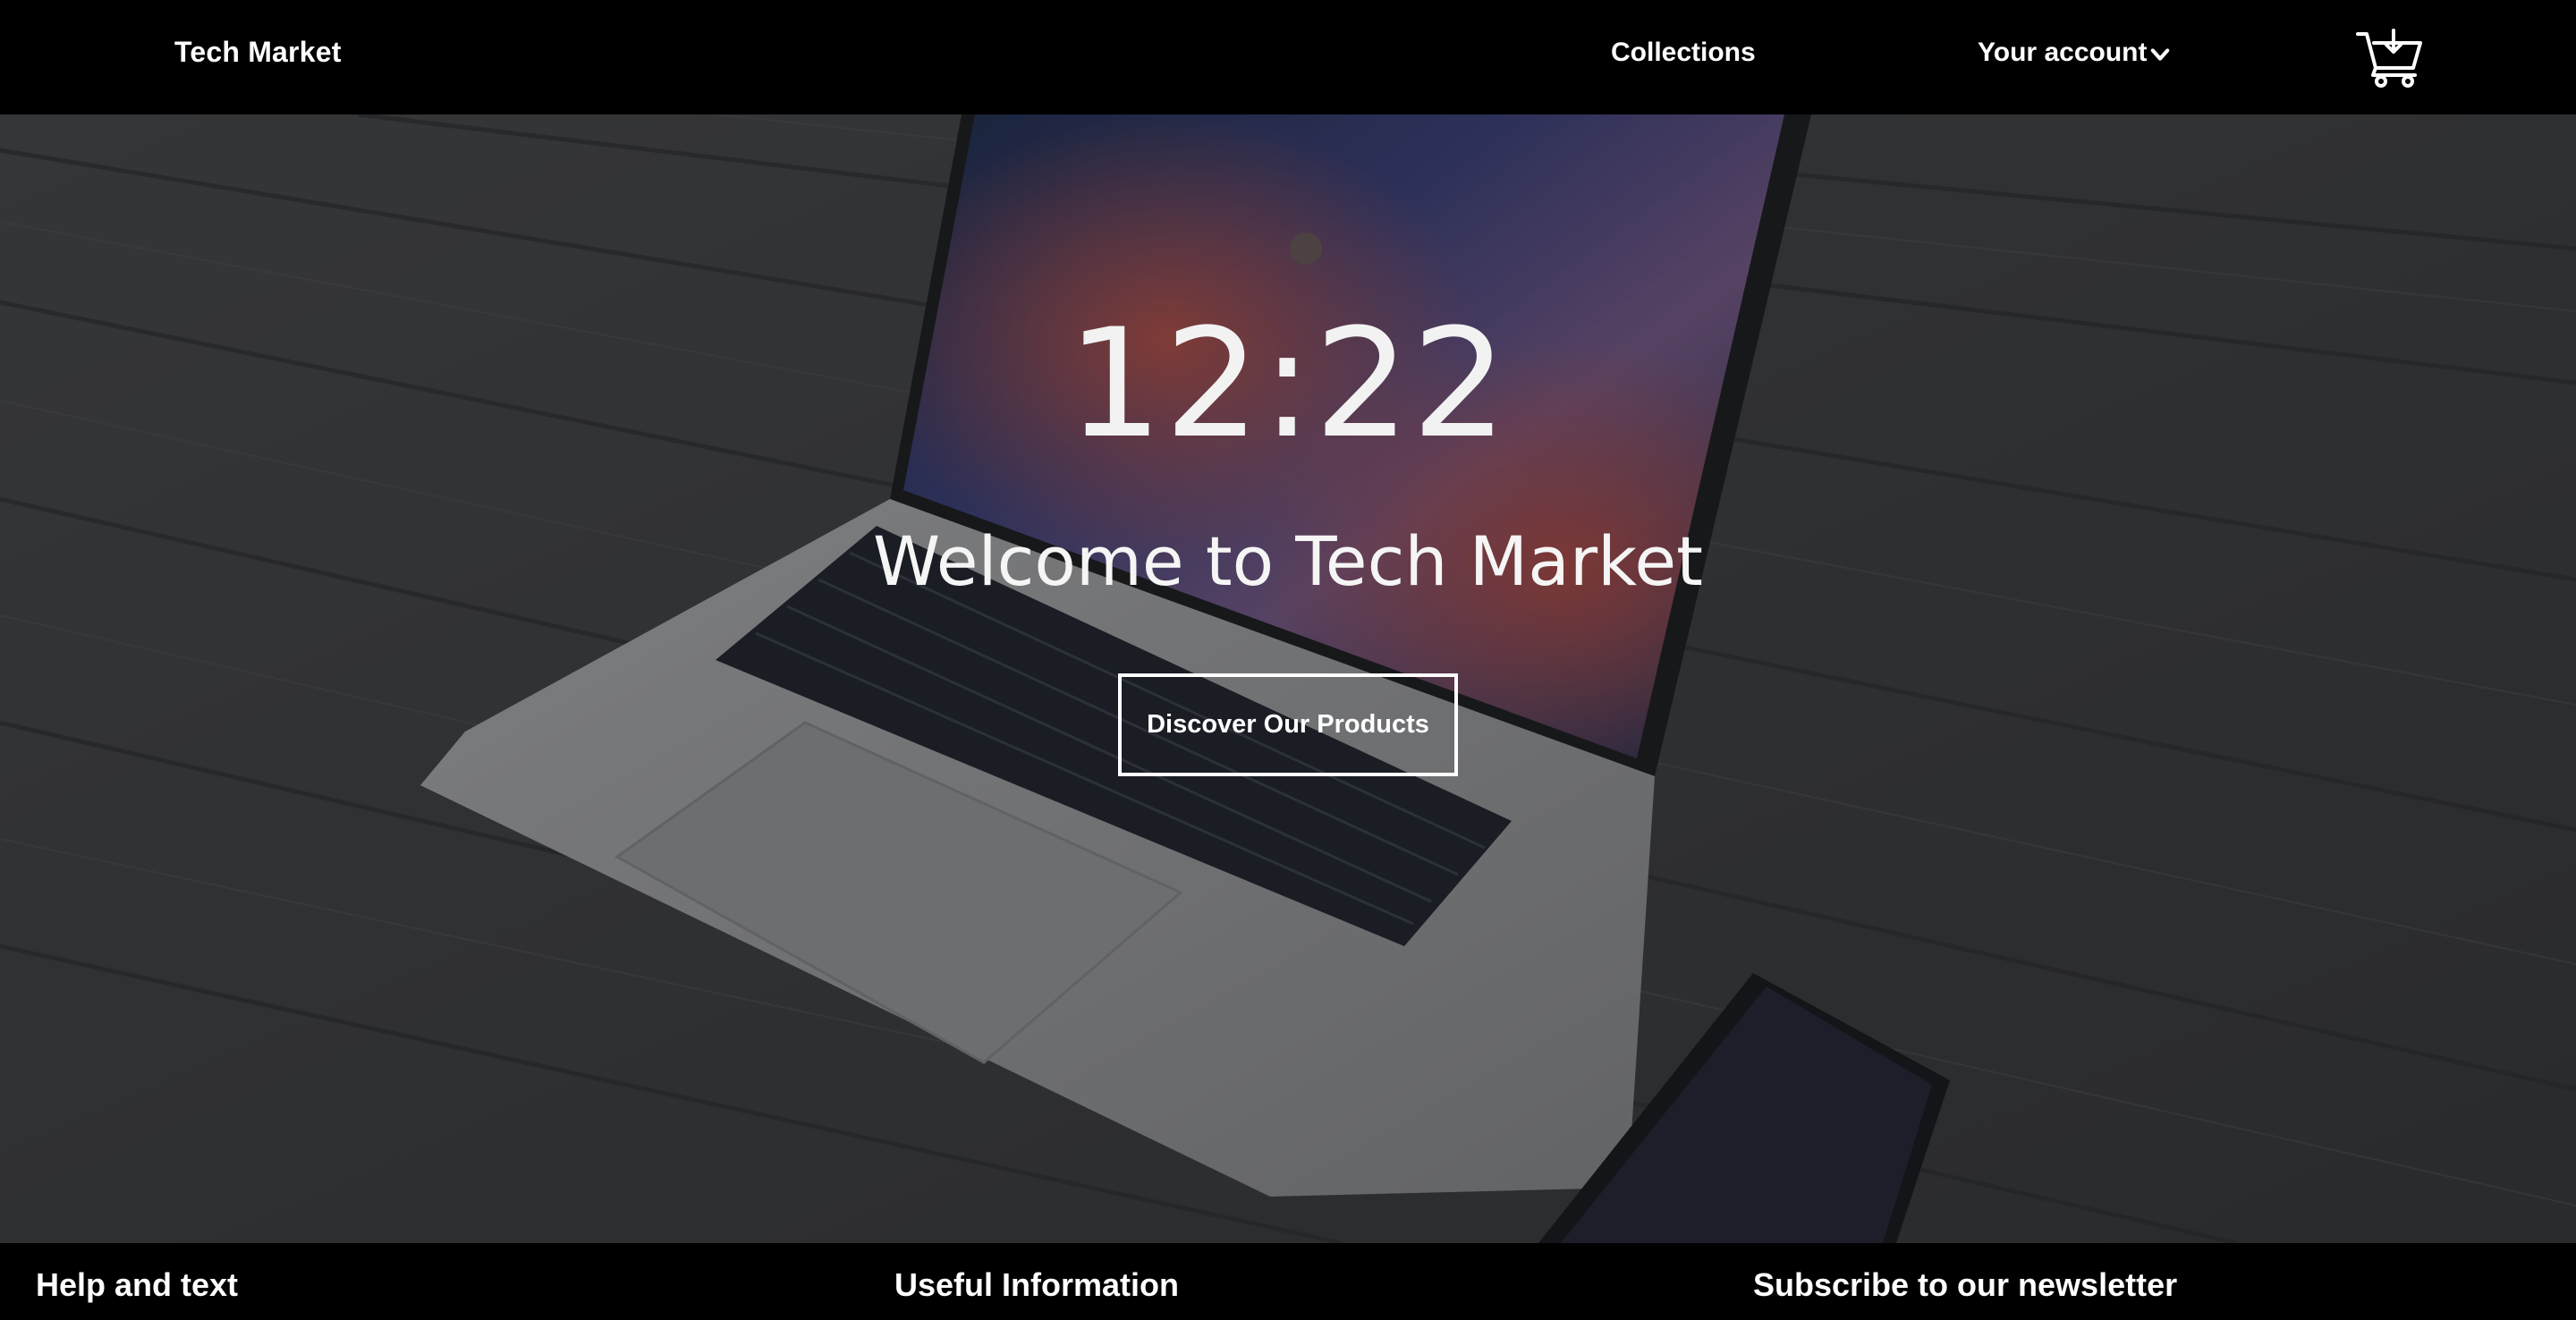 Image resolution: width=2576 pixels, height=1320 pixels. I want to click on nav-collections-link: Collections, so click(1683, 53).